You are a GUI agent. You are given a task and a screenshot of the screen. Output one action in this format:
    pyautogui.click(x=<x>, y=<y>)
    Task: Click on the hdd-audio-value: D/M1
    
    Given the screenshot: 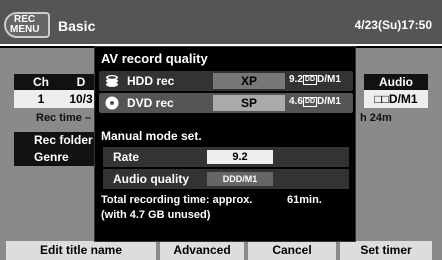 What is the action you would take?
    pyautogui.click(x=329, y=79)
    